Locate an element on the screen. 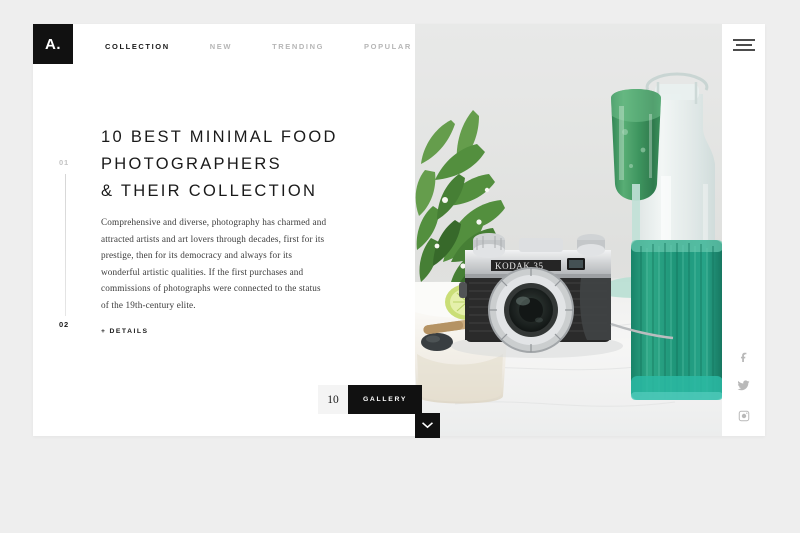 The width and height of the screenshot is (800, 533). page-title-line-2: PHOTOGRAPHERS is located at coordinates (191, 164).